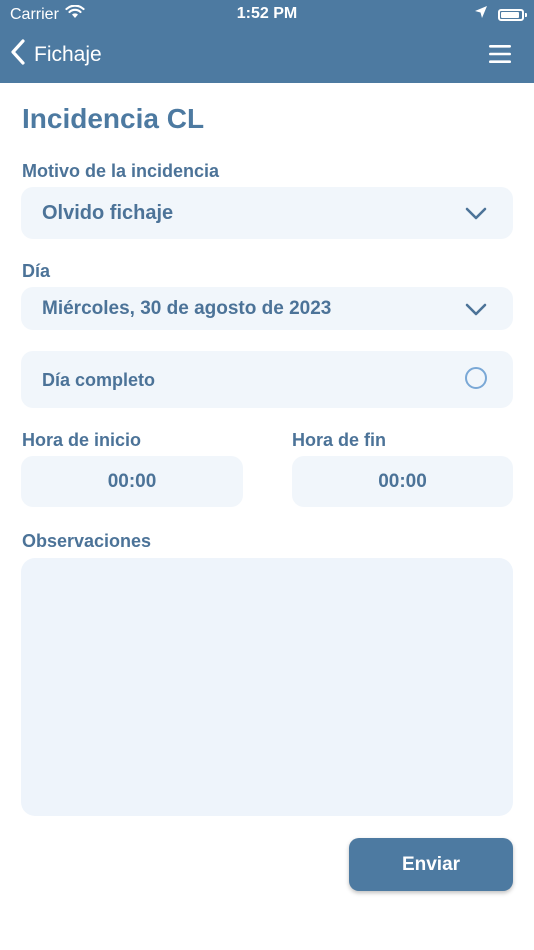 The height and width of the screenshot is (950, 534). I want to click on hamburger-icon, so click(500, 57).